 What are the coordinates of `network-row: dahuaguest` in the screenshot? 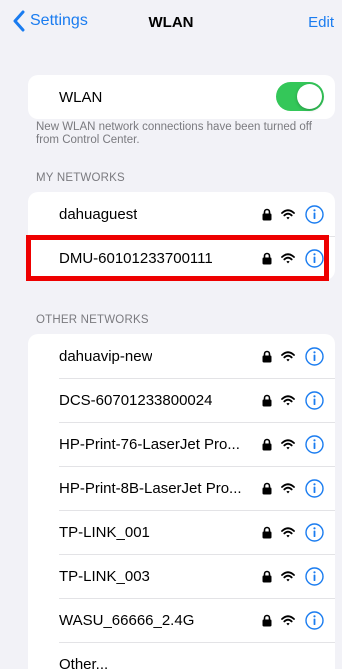 It's located at (181, 214).